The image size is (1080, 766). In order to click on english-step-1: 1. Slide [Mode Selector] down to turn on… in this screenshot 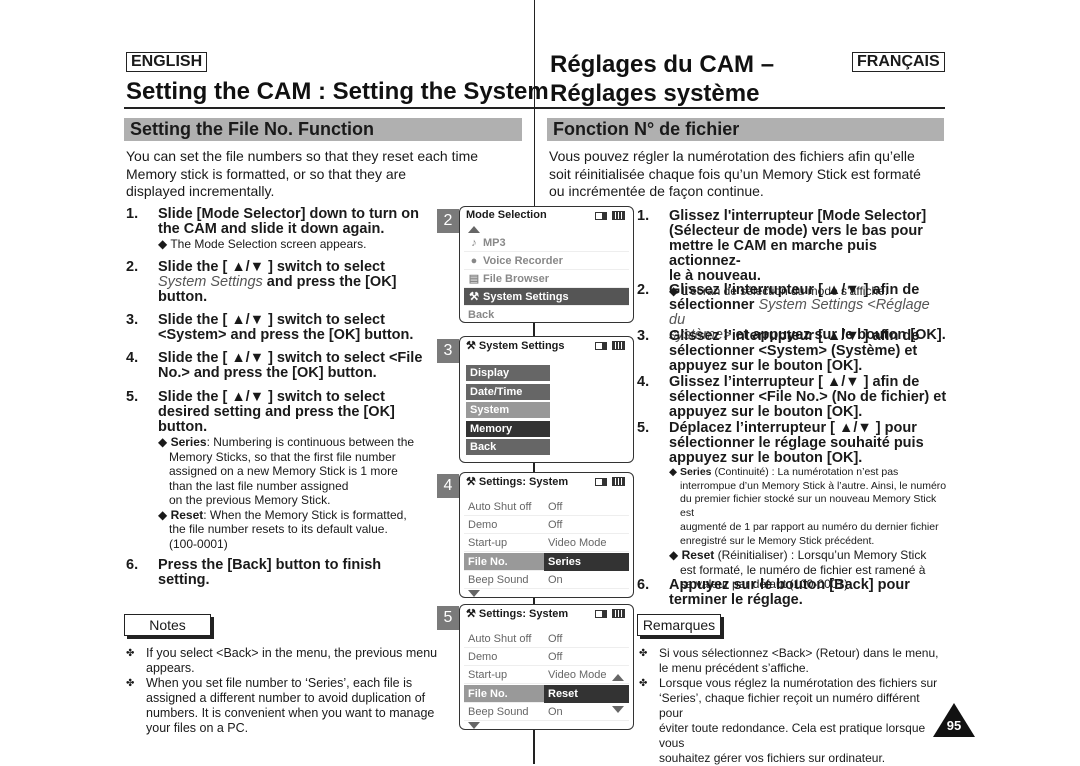, I will do `click(278, 229)`.